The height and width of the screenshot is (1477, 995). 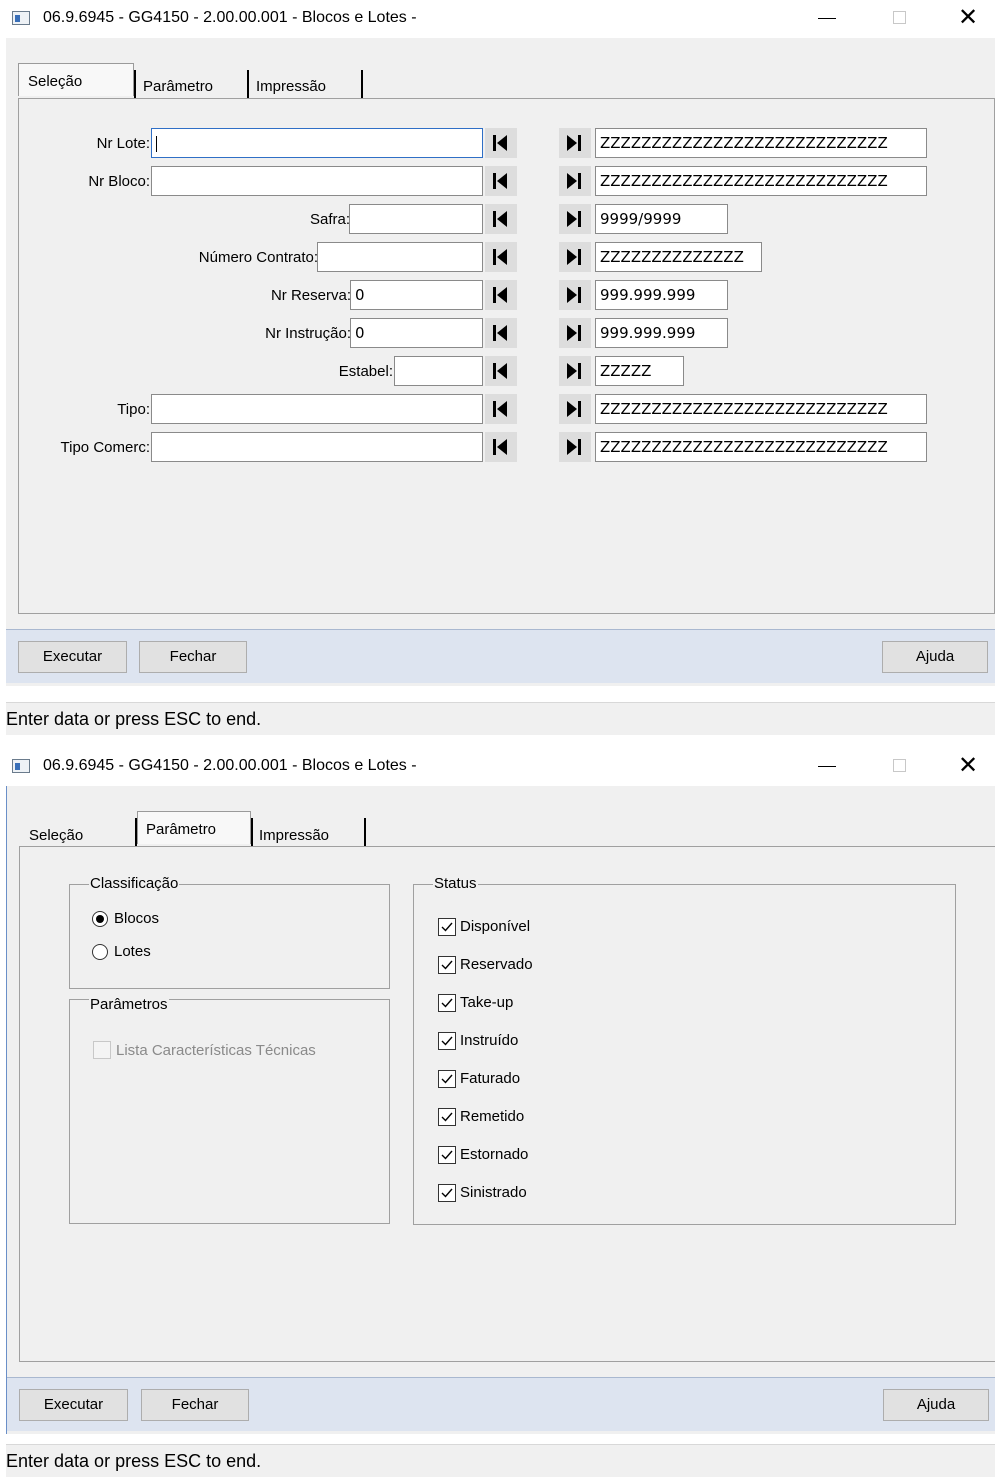 What do you see at coordinates (317, 409) in the screenshot?
I see `tipo-from-input` at bounding box center [317, 409].